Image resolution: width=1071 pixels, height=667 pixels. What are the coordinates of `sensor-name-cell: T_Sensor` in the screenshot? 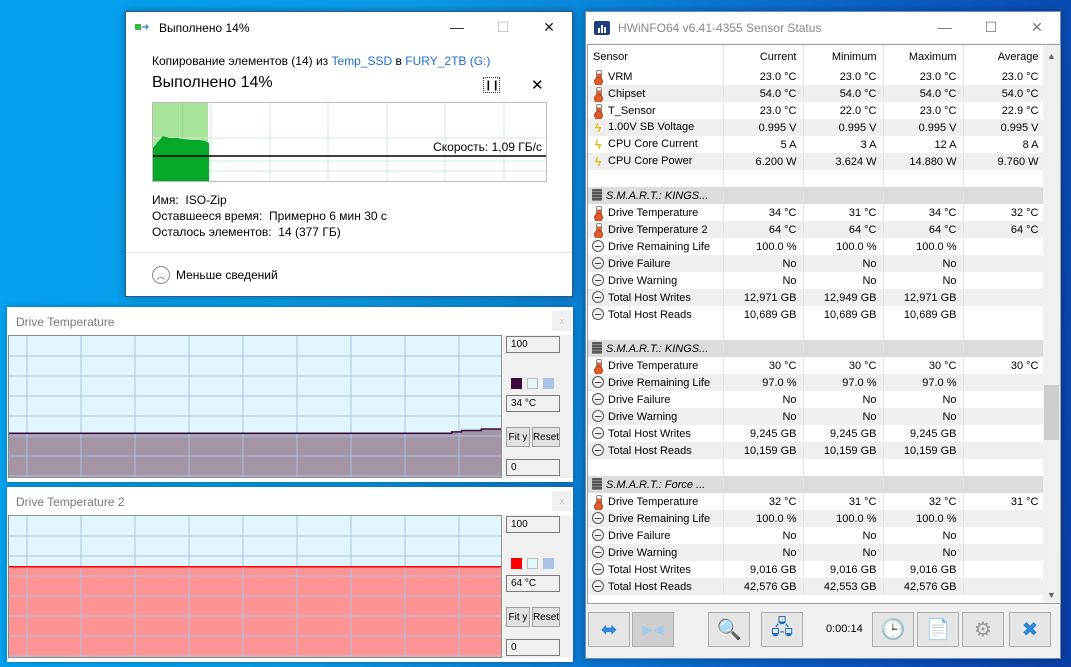 It's located at (656, 110).